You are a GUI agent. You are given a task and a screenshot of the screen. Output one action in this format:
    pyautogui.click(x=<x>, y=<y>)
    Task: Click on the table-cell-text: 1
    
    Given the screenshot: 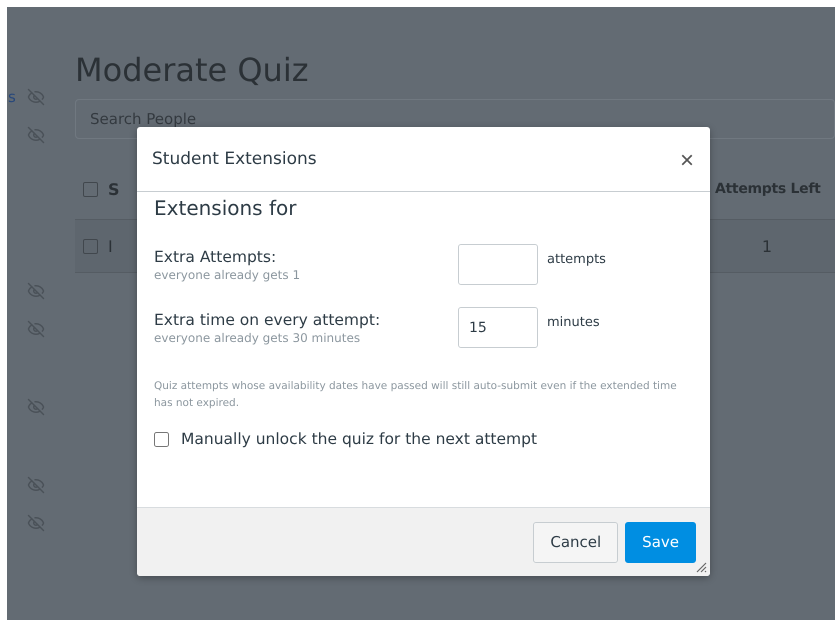 What is the action you would take?
    pyautogui.click(x=767, y=246)
    